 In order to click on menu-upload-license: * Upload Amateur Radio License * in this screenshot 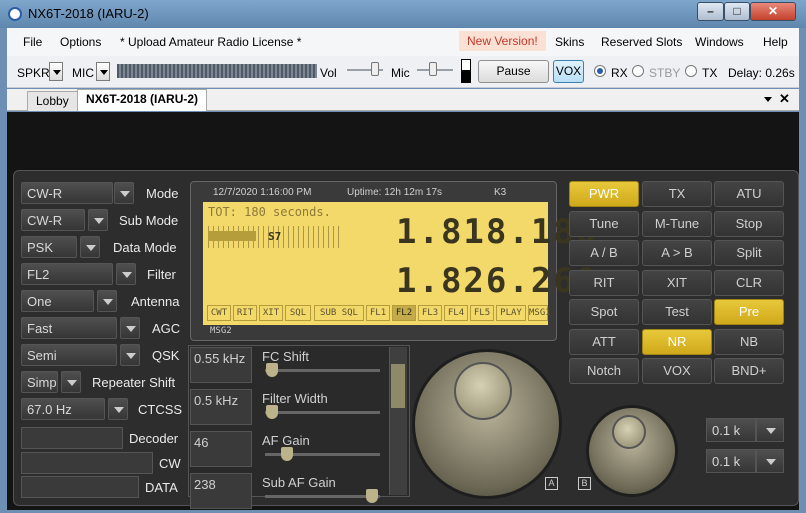, I will do `click(210, 42)`.